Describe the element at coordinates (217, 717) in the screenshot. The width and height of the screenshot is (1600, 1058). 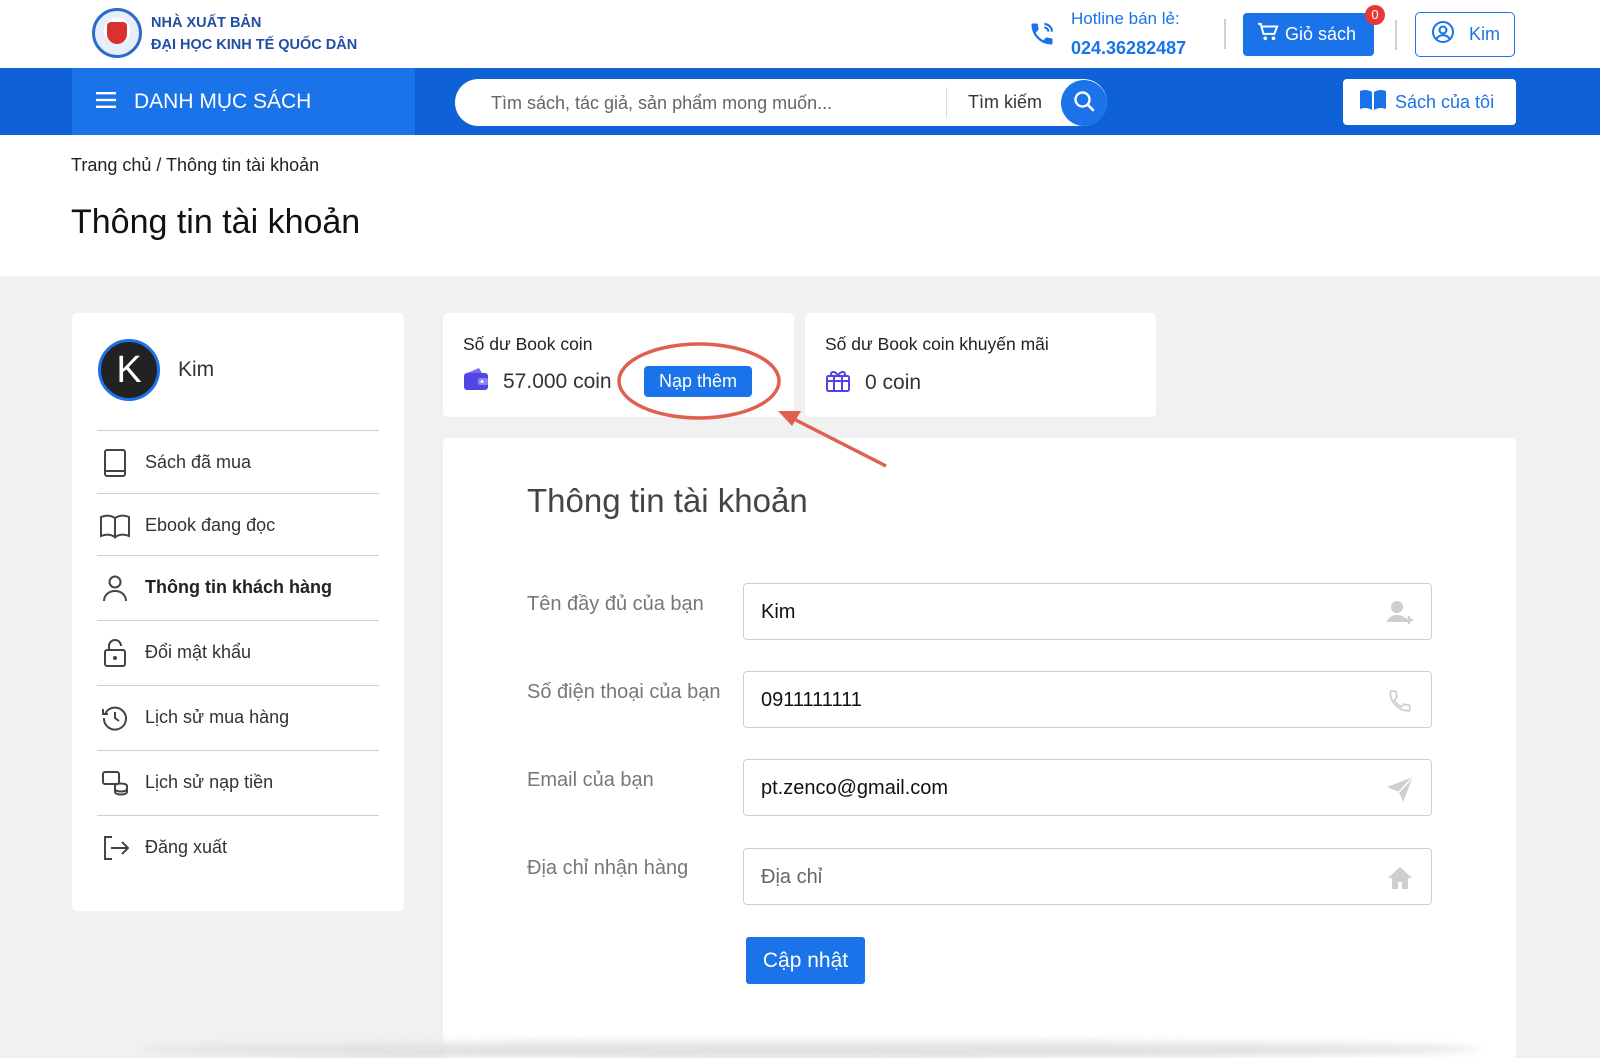
I see `sidebar-item-label: Lịch sử mua hàng` at that location.